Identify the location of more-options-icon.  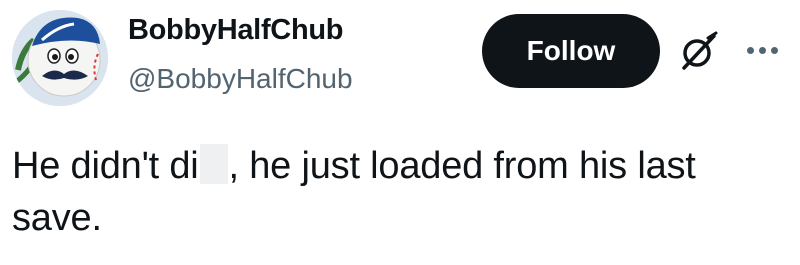
(762, 50).